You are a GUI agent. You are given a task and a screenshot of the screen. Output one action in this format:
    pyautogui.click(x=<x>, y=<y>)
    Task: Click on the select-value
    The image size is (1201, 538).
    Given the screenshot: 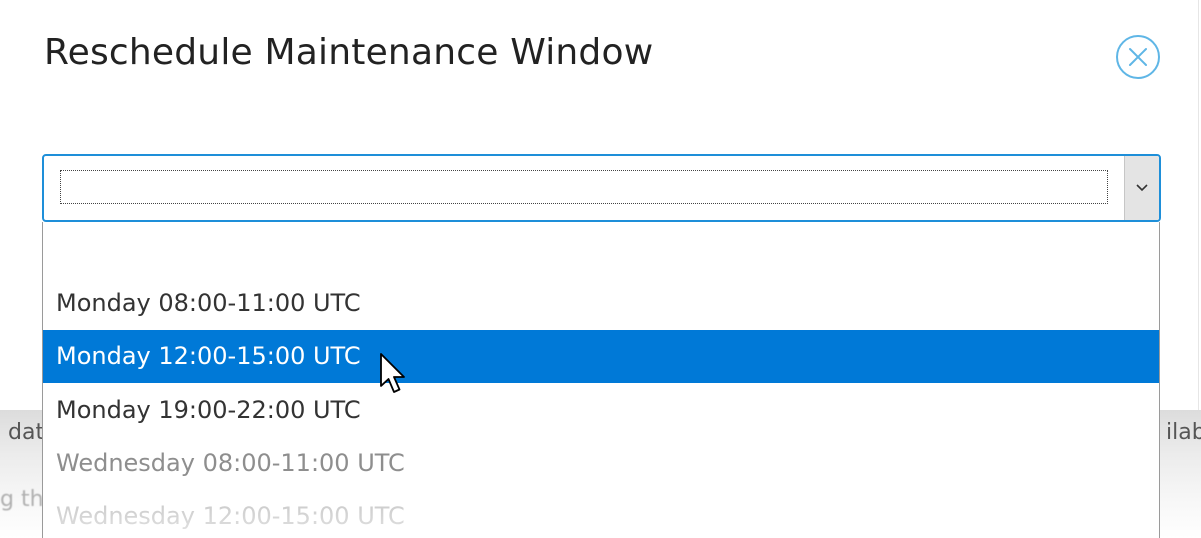 What is the action you would take?
    pyautogui.click(x=584, y=187)
    